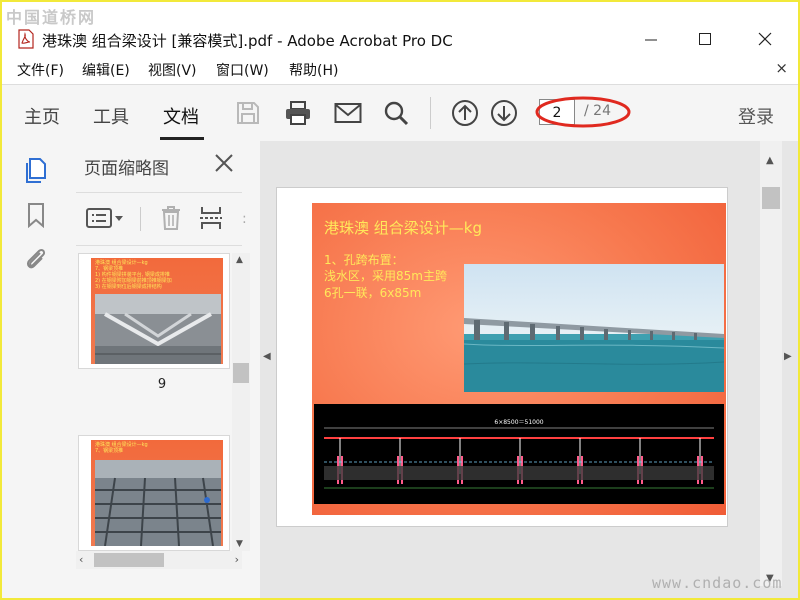 This screenshot has height=600, width=800. Describe the element at coordinates (267, 356) in the screenshot. I see `collapse-left-arrow-icon: ◀` at that location.